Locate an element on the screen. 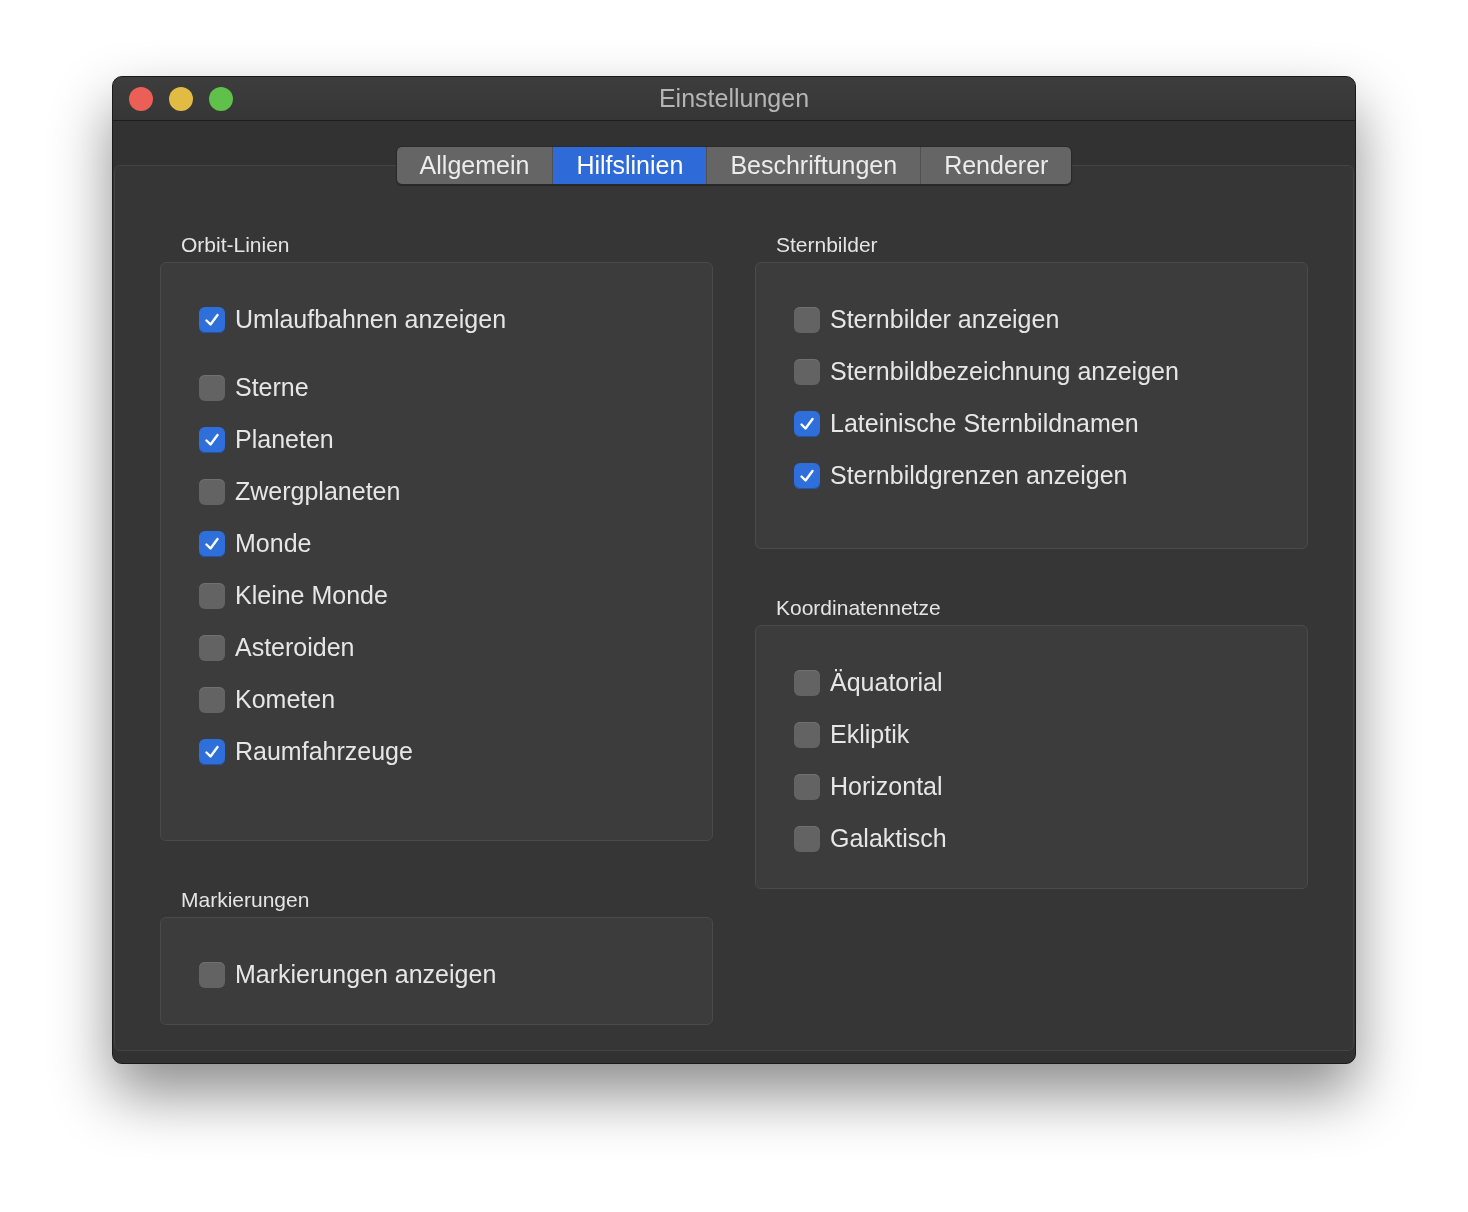 Image resolution: width=1468 pixels, height=1212 pixels. tab: Renderer is located at coordinates (996, 165).